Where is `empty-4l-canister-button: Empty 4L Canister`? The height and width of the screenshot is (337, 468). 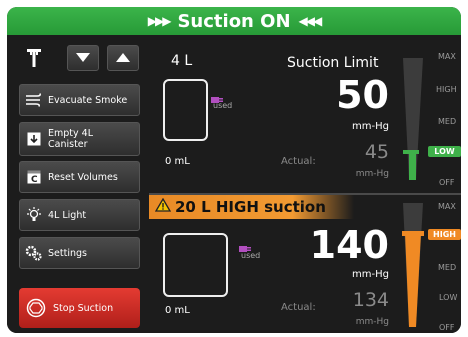 empty-4l-canister-button: Empty 4L Canister is located at coordinates (79, 139).